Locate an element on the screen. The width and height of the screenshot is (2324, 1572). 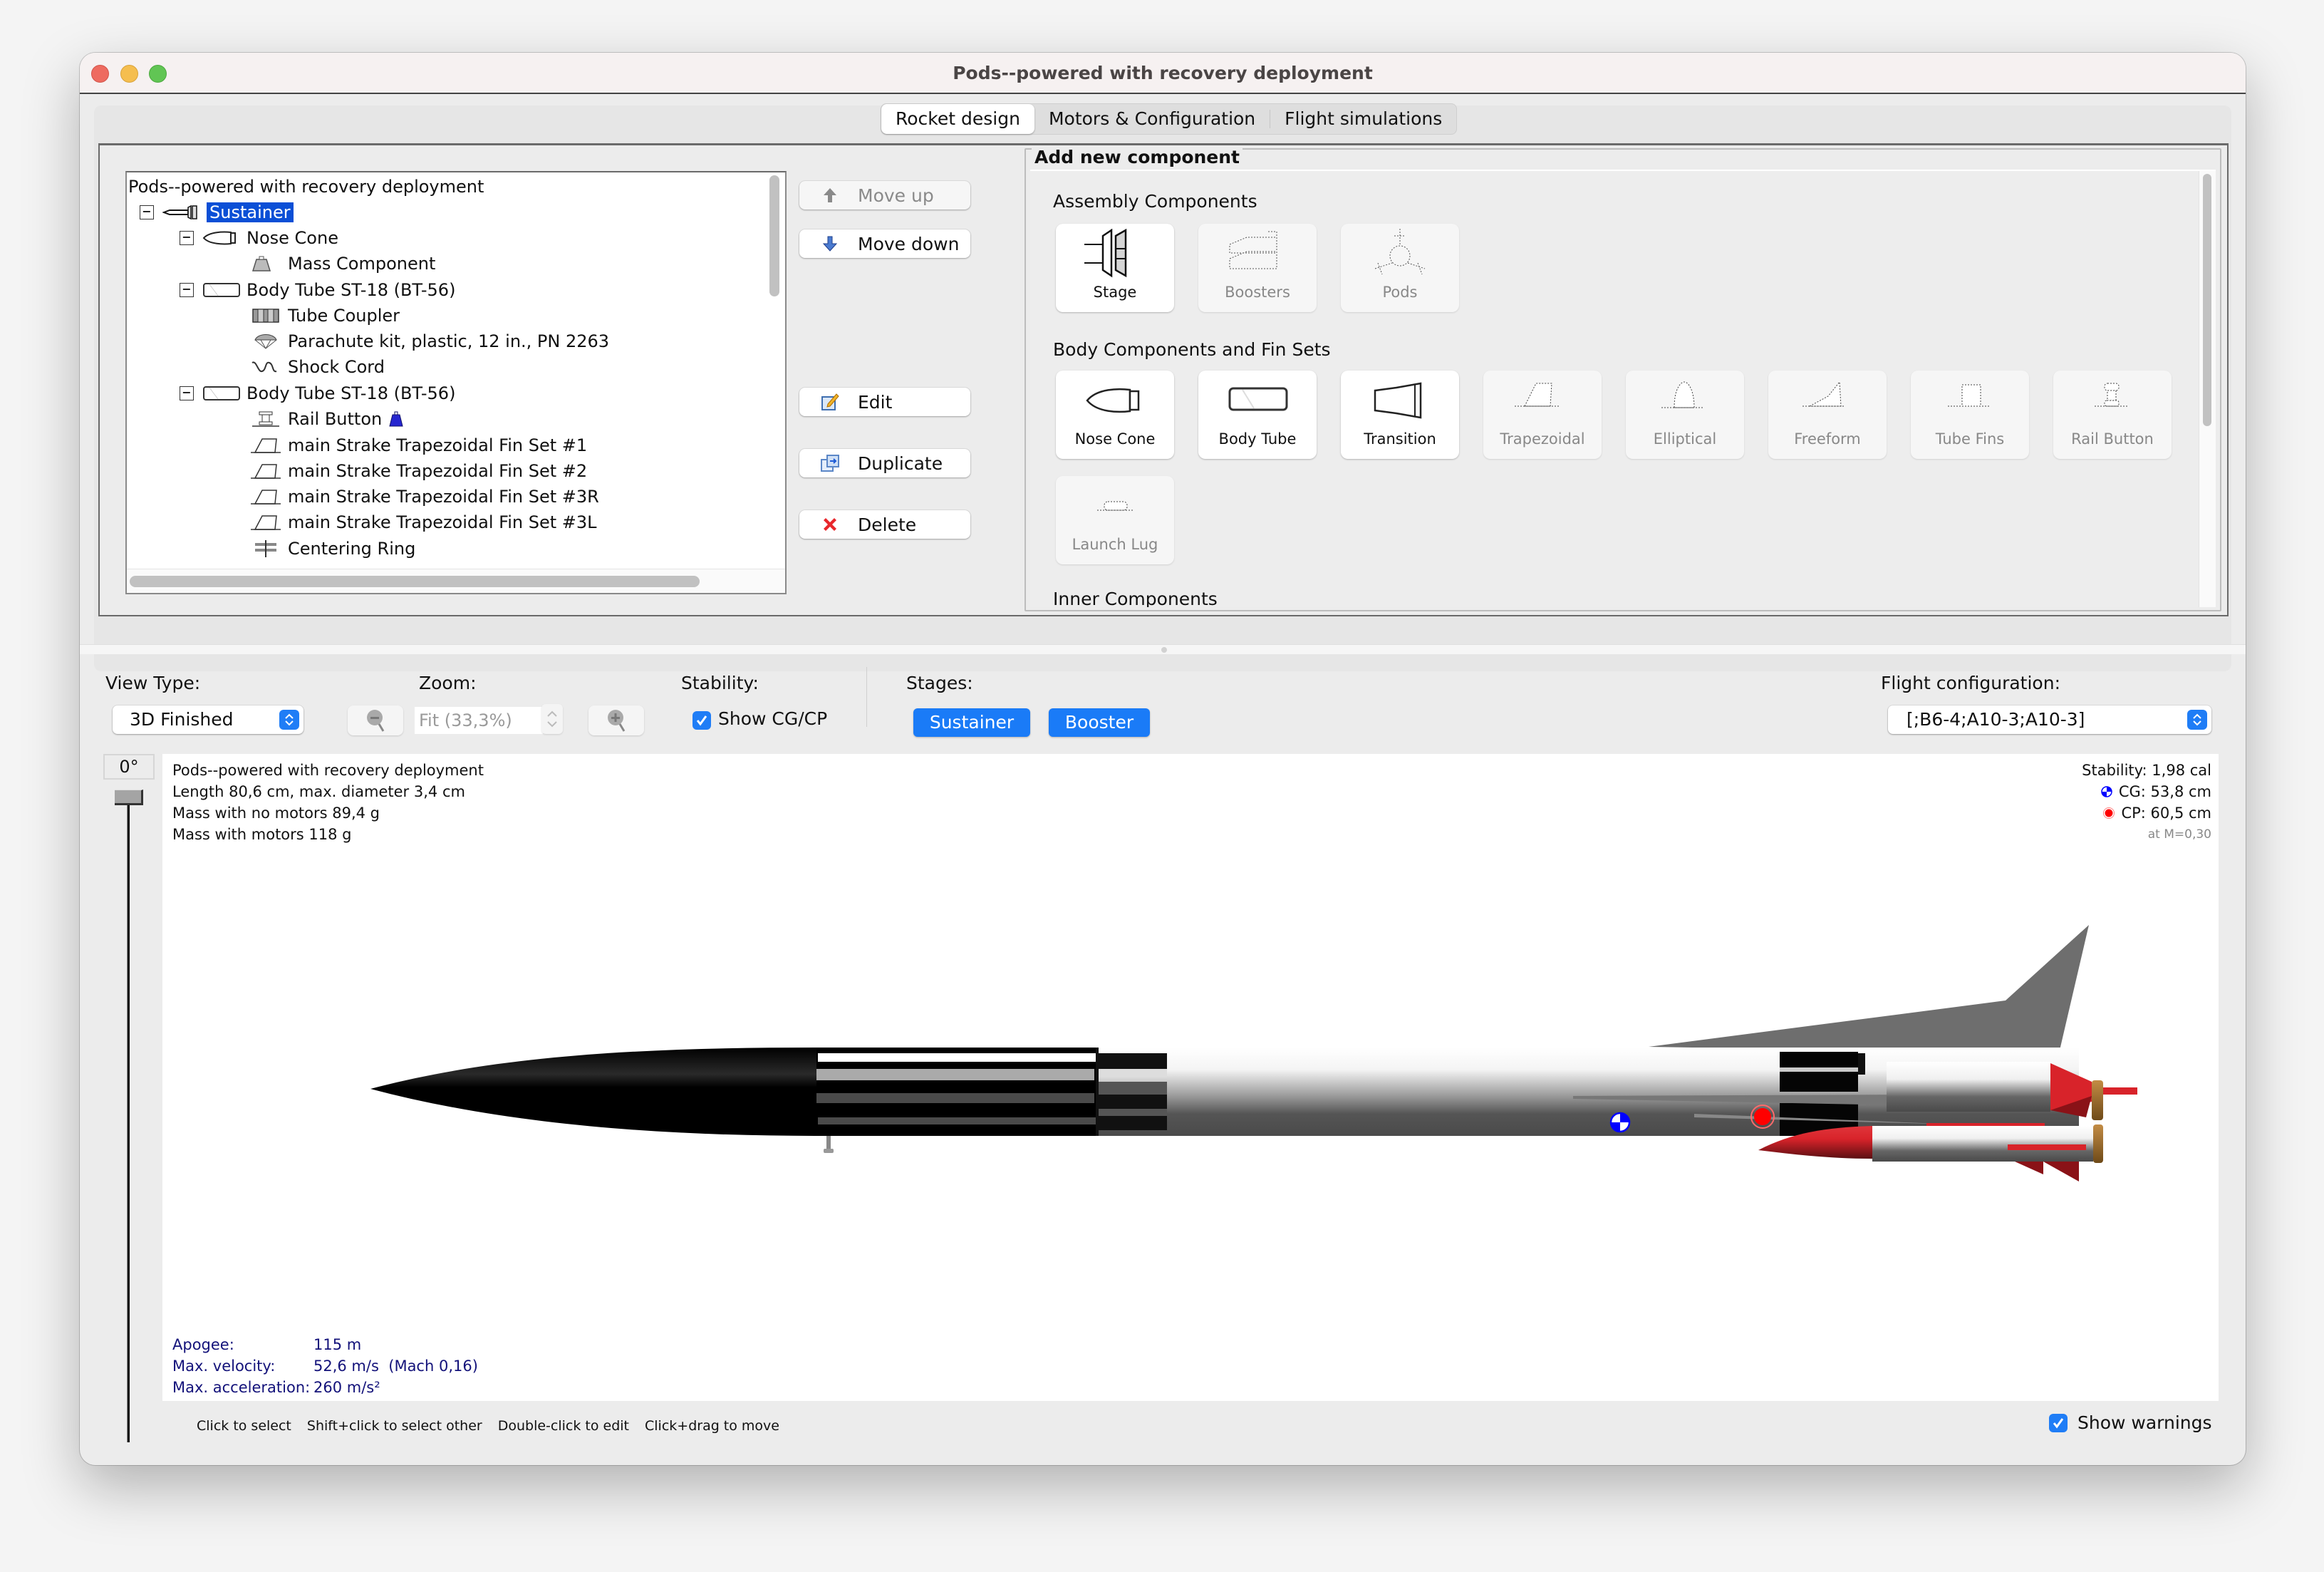
max-acceleration-row: Max. acceleration: 260 m/s² is located at coordinates (325, 1387).